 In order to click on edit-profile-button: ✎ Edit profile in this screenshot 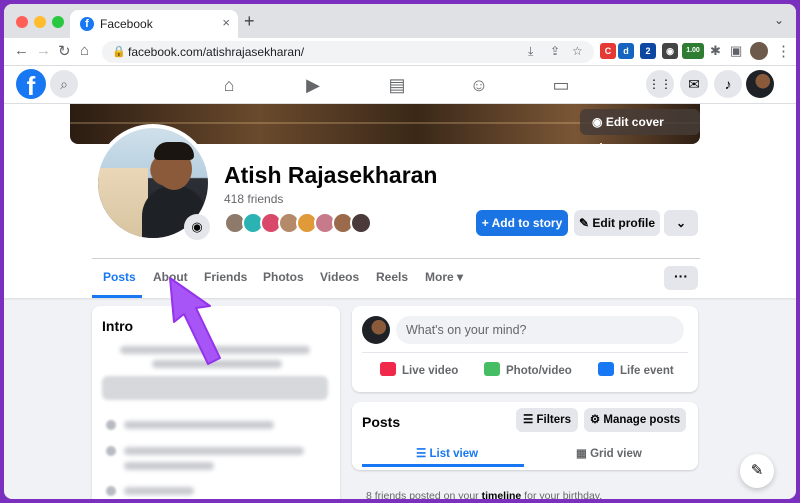, I will do `click(617, 223)`.